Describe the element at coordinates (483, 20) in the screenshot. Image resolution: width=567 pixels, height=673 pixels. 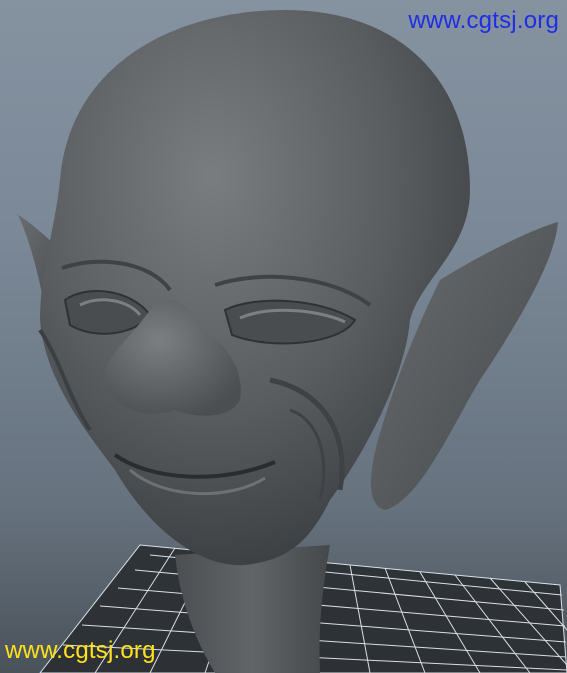
I see `watermark-top: www.cgtsj.org` at that location.